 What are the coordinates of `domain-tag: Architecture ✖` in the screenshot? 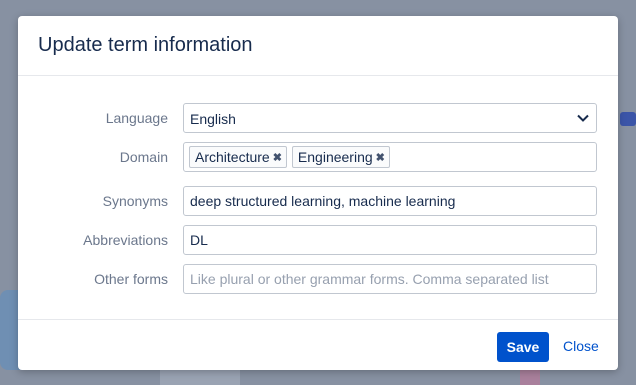 It's located at (238, 157).